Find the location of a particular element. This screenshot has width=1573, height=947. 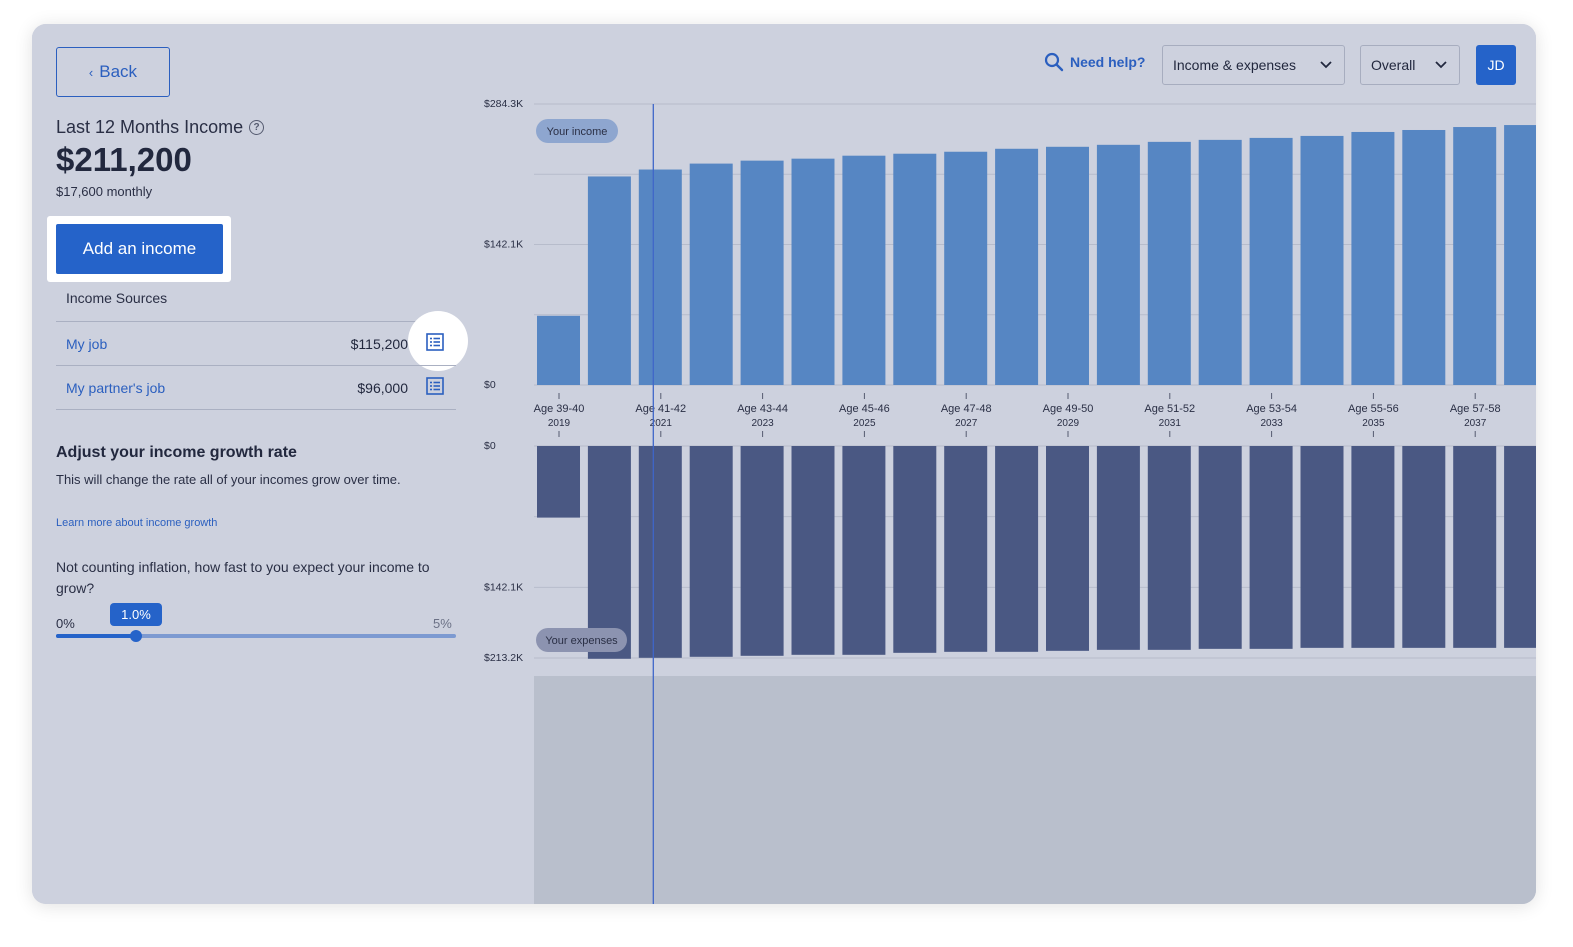

x-tick-year: 2033 is located at coordinates (1271, 423).